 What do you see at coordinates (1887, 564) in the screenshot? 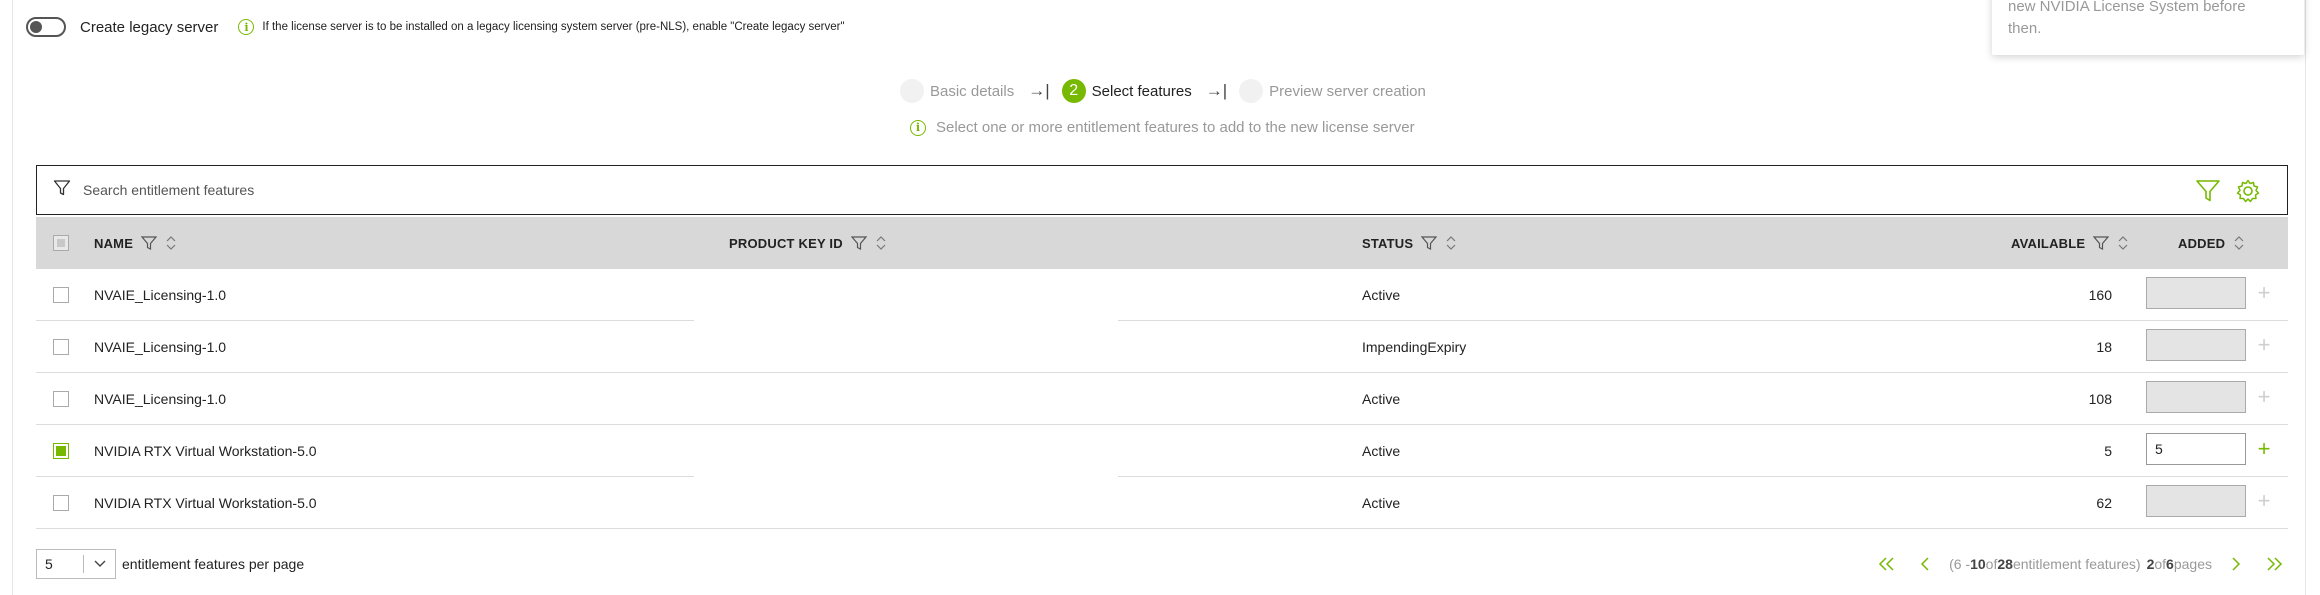
I see `first-page-icon` at bounding box center [1887, 564].